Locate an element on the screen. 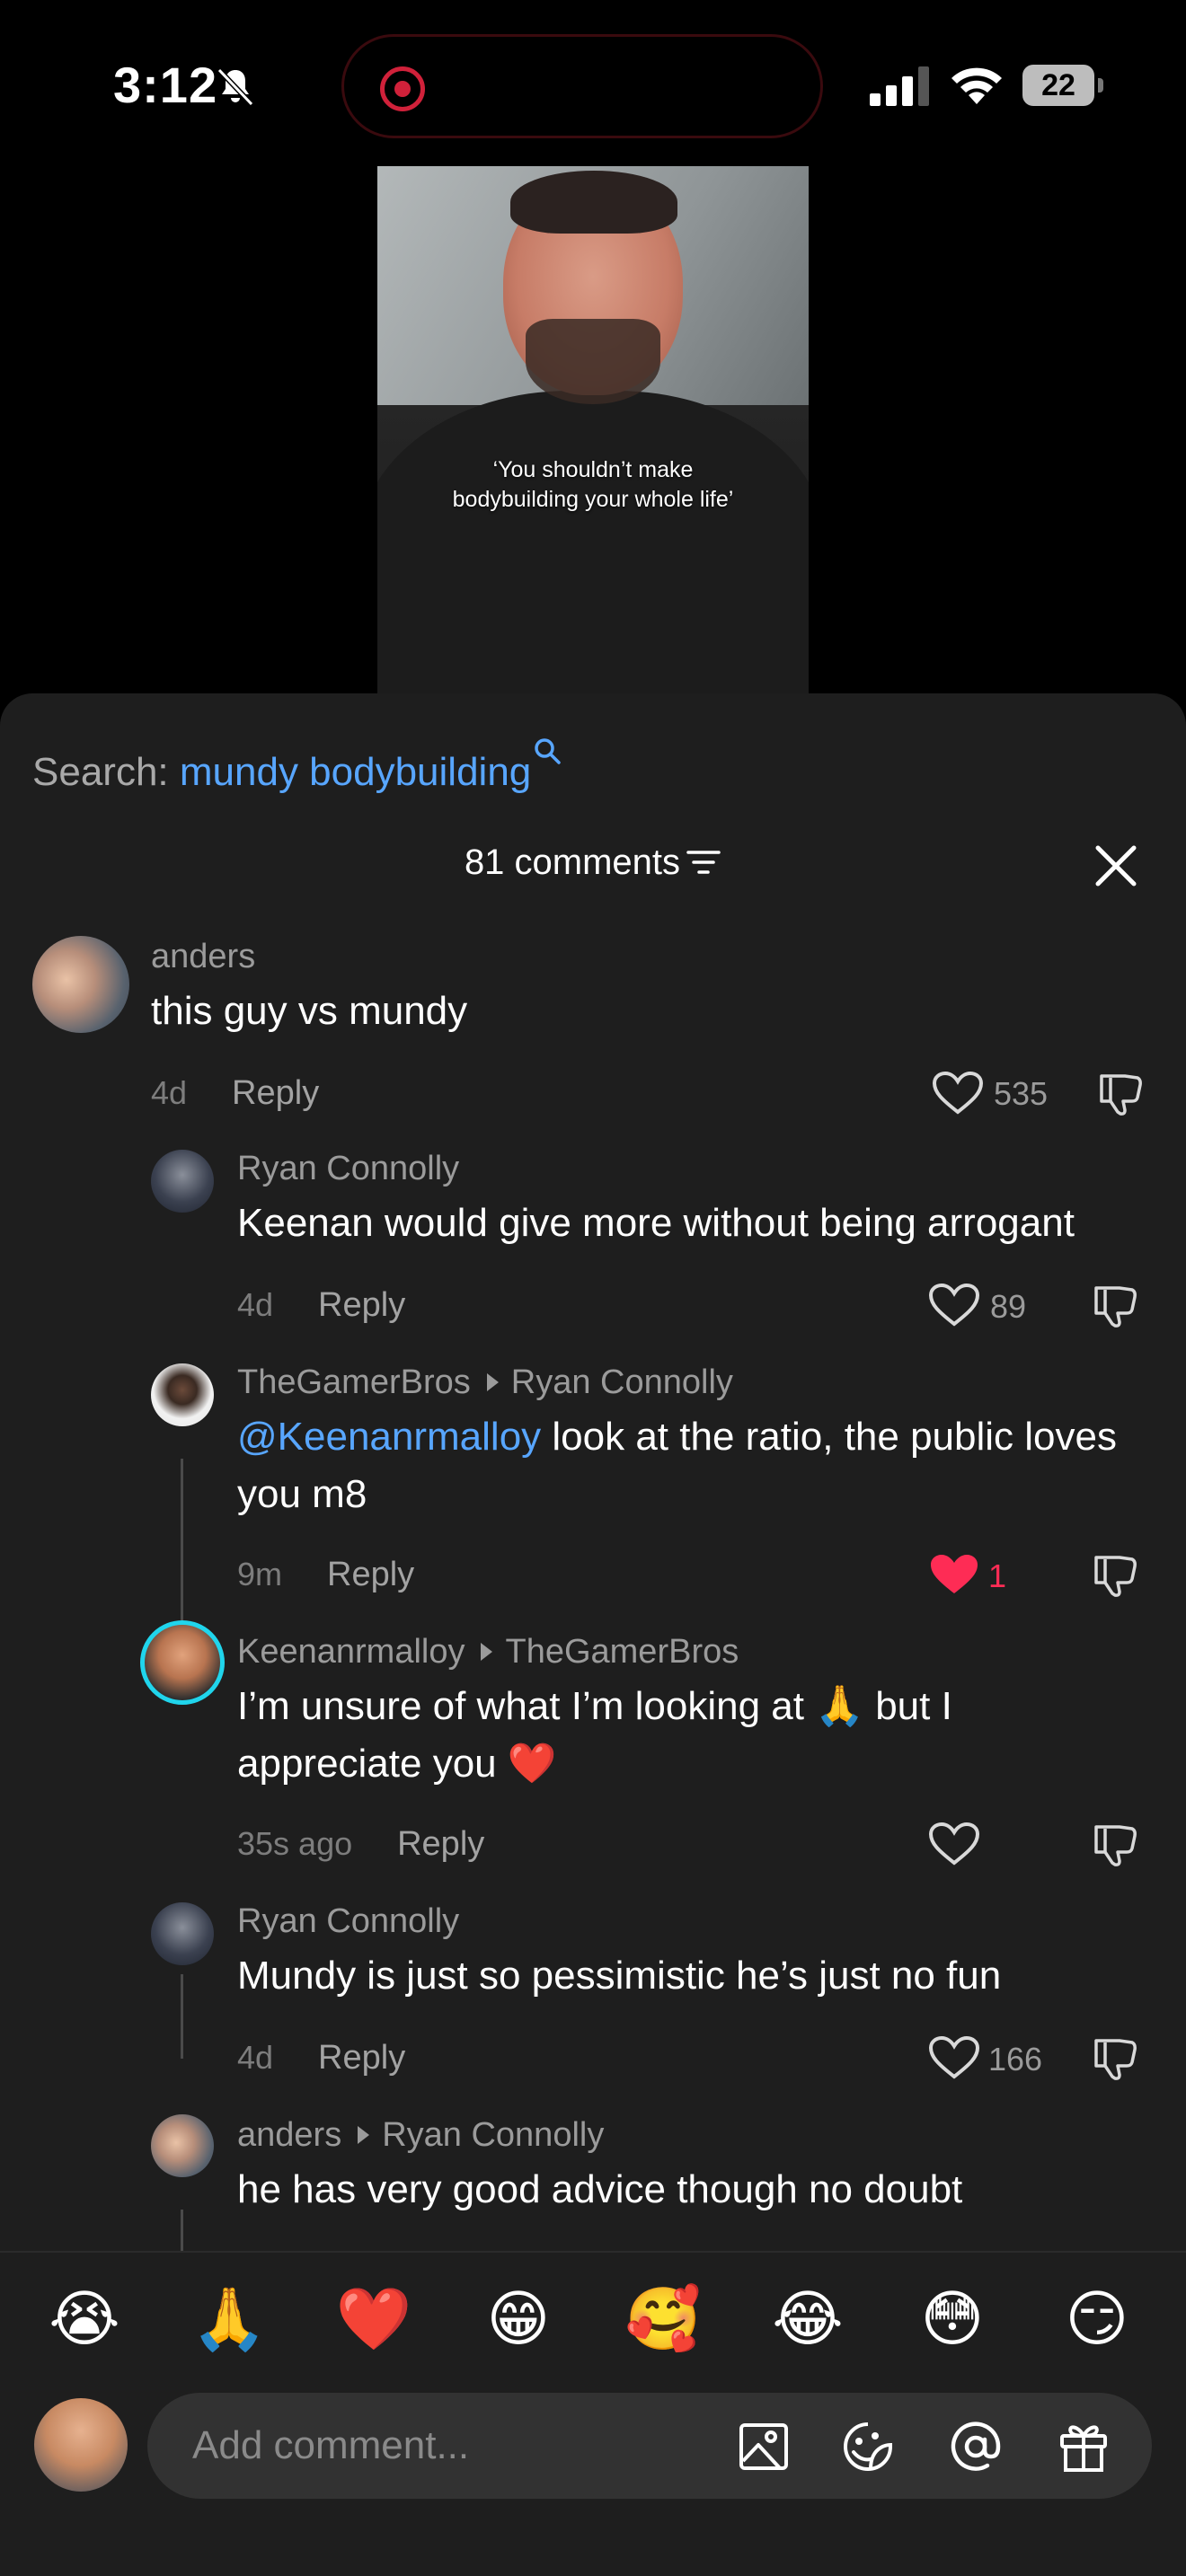 This screenshot has height=2576, width=1186. battery-icon: 22 is located at coordinates (1062, 85).